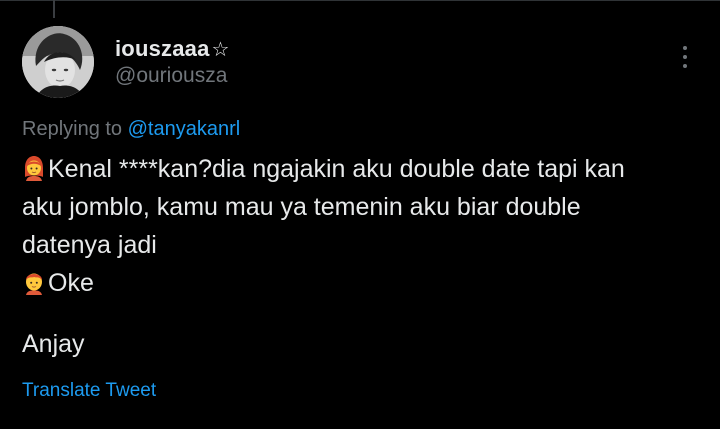 This screenshot has width=720, height=429. Describe the element at coordinates (53, 344) in the screenshot. I see `tweet-closing-text: Anjay` at that location.